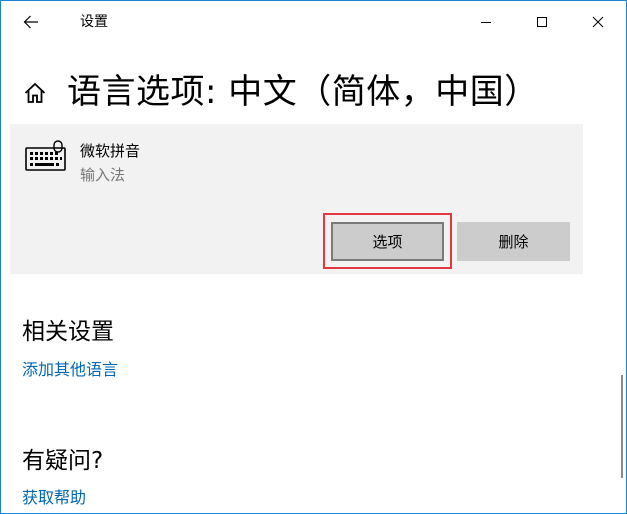  I want to click on minimize-button, so click(485, 22).